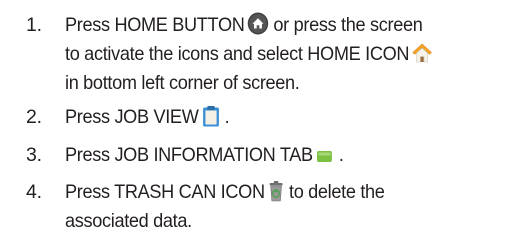 This screenshot has width=529, height=243. I want to click on green-tab-icon, so click(325, 156).